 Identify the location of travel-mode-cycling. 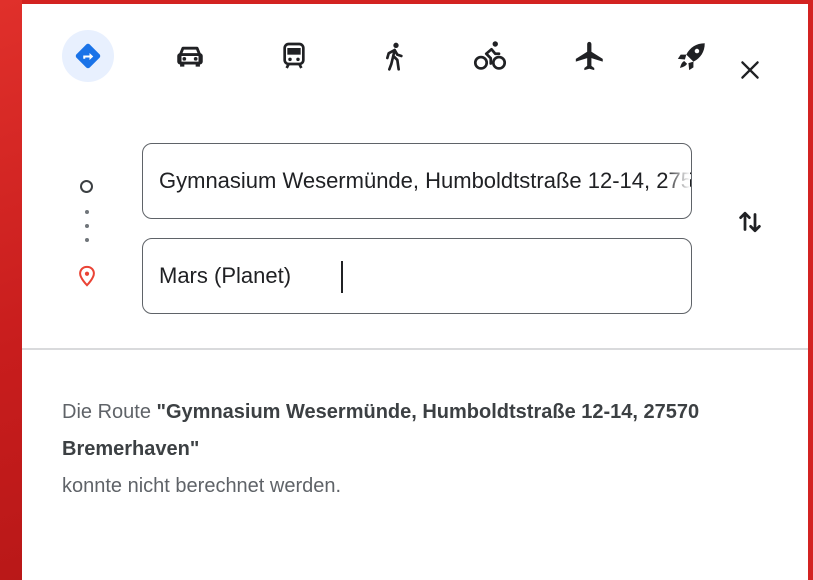
(490, 56).